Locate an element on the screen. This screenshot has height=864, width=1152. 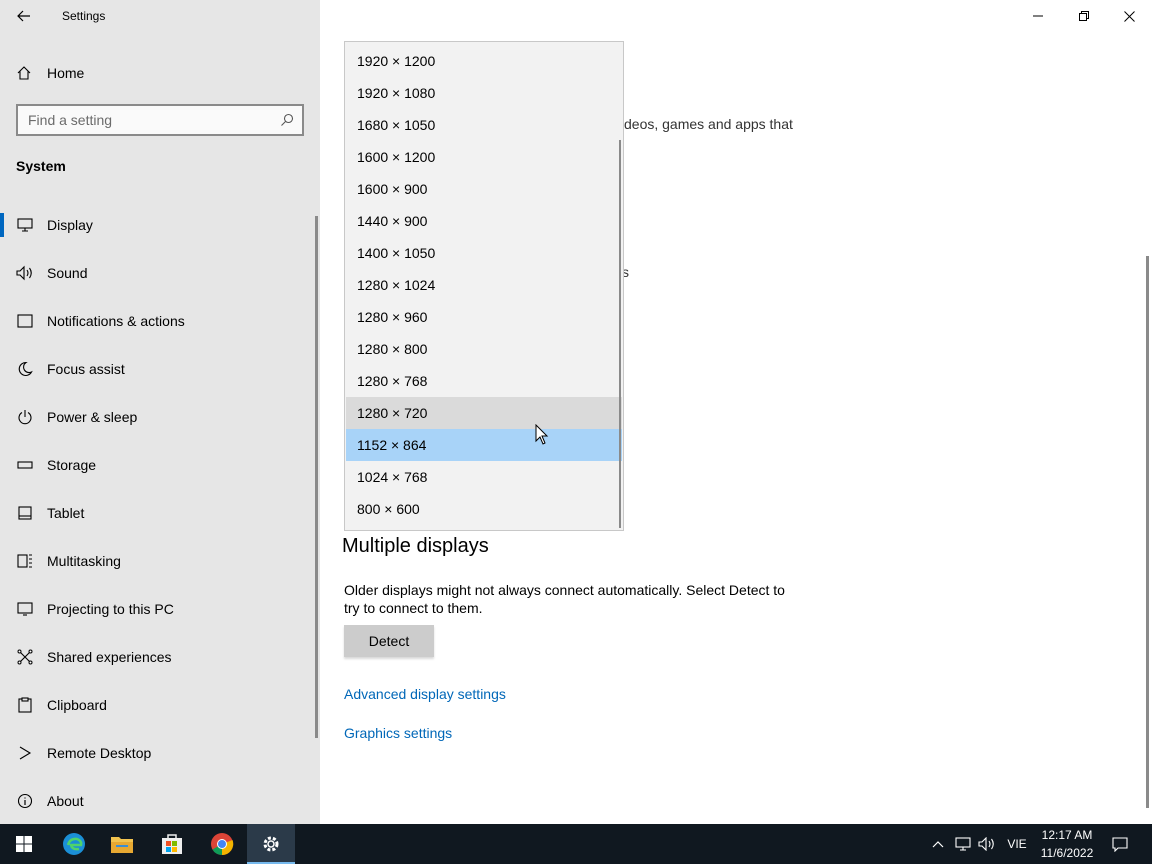
projecting-icon is located at coordinates (25, 609).